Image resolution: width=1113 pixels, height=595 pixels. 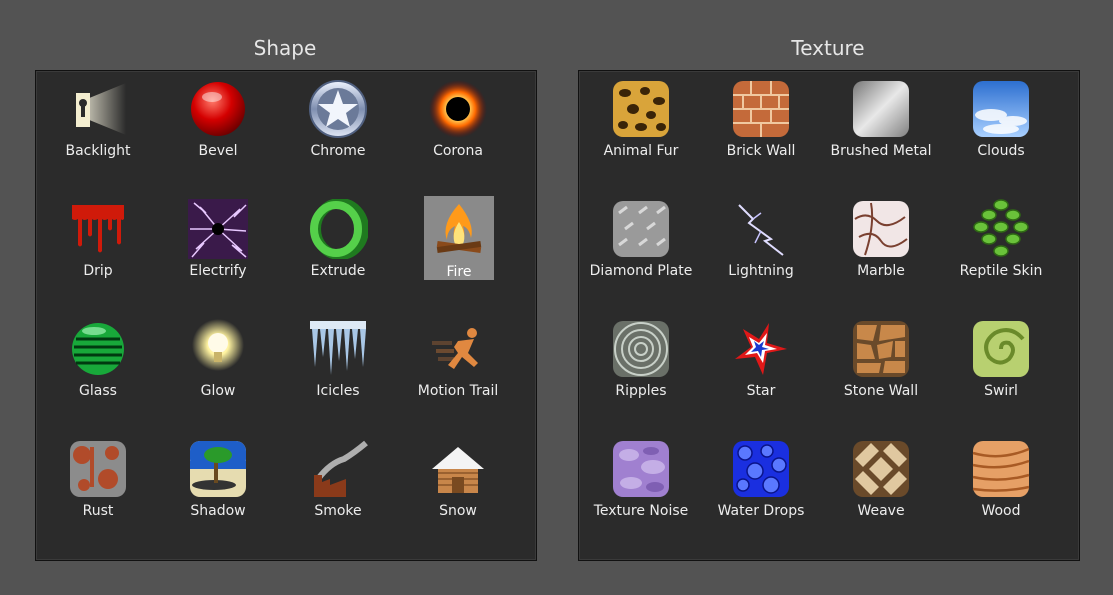 What do you see at coordinates (338, 109) in the screenshot?
I see `chrome-icon` at bounding box center [338, 109].